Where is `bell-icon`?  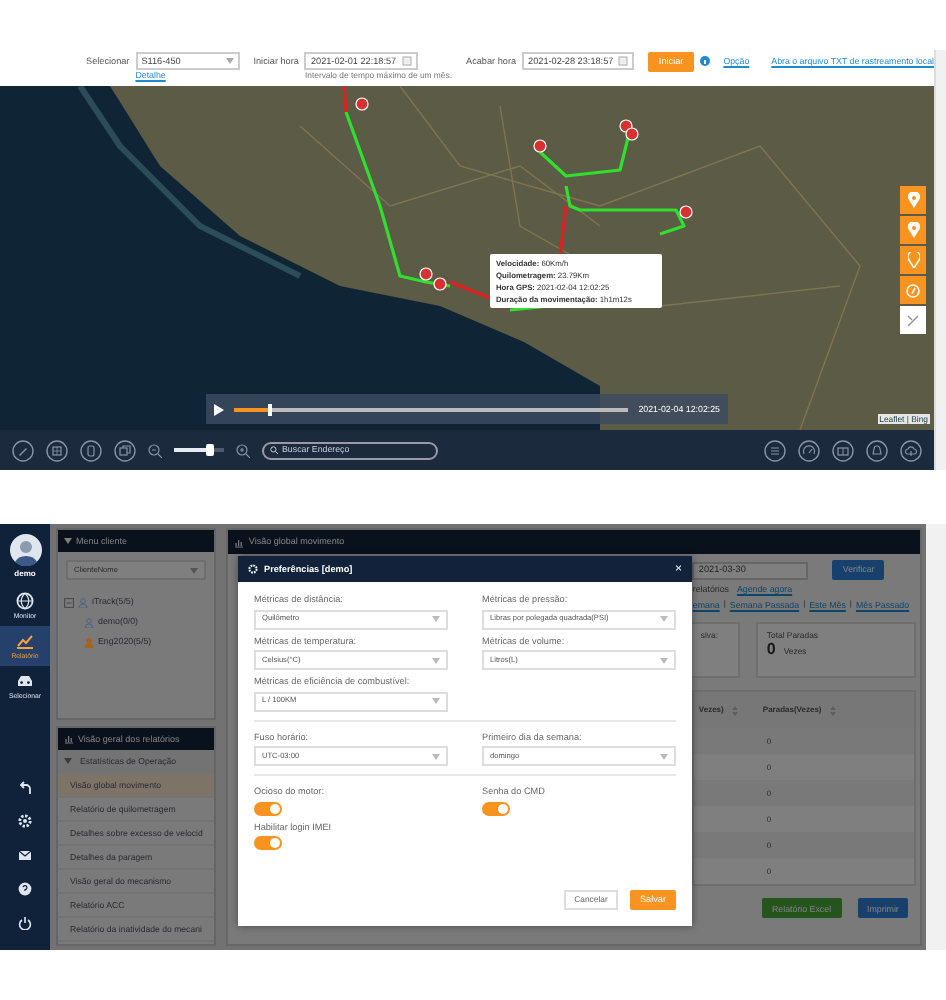 bell-icon is located at coordinates (877, 450).